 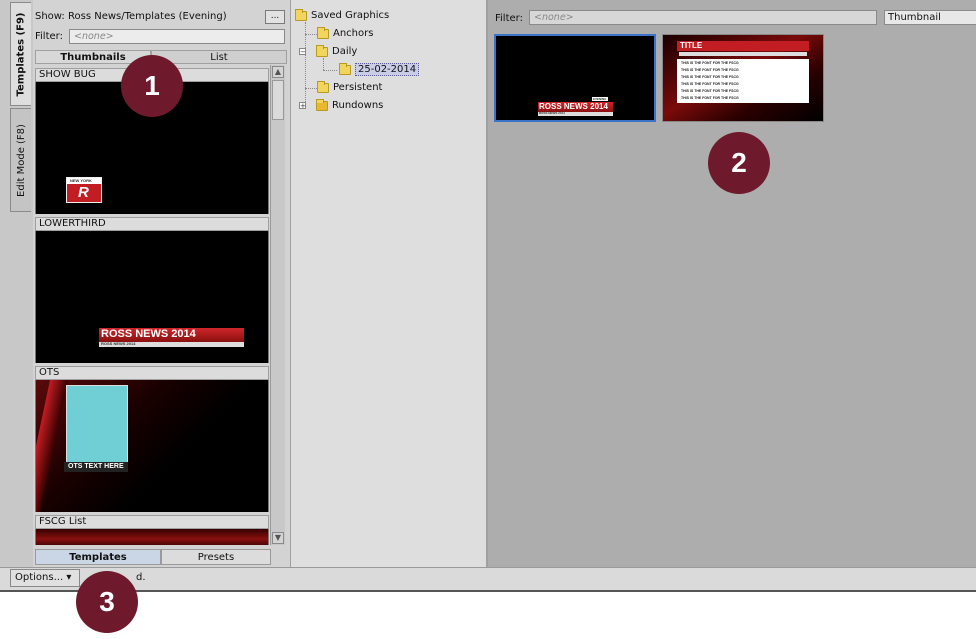 I want to click on callout-2: 2, so click(x=739, y=163).